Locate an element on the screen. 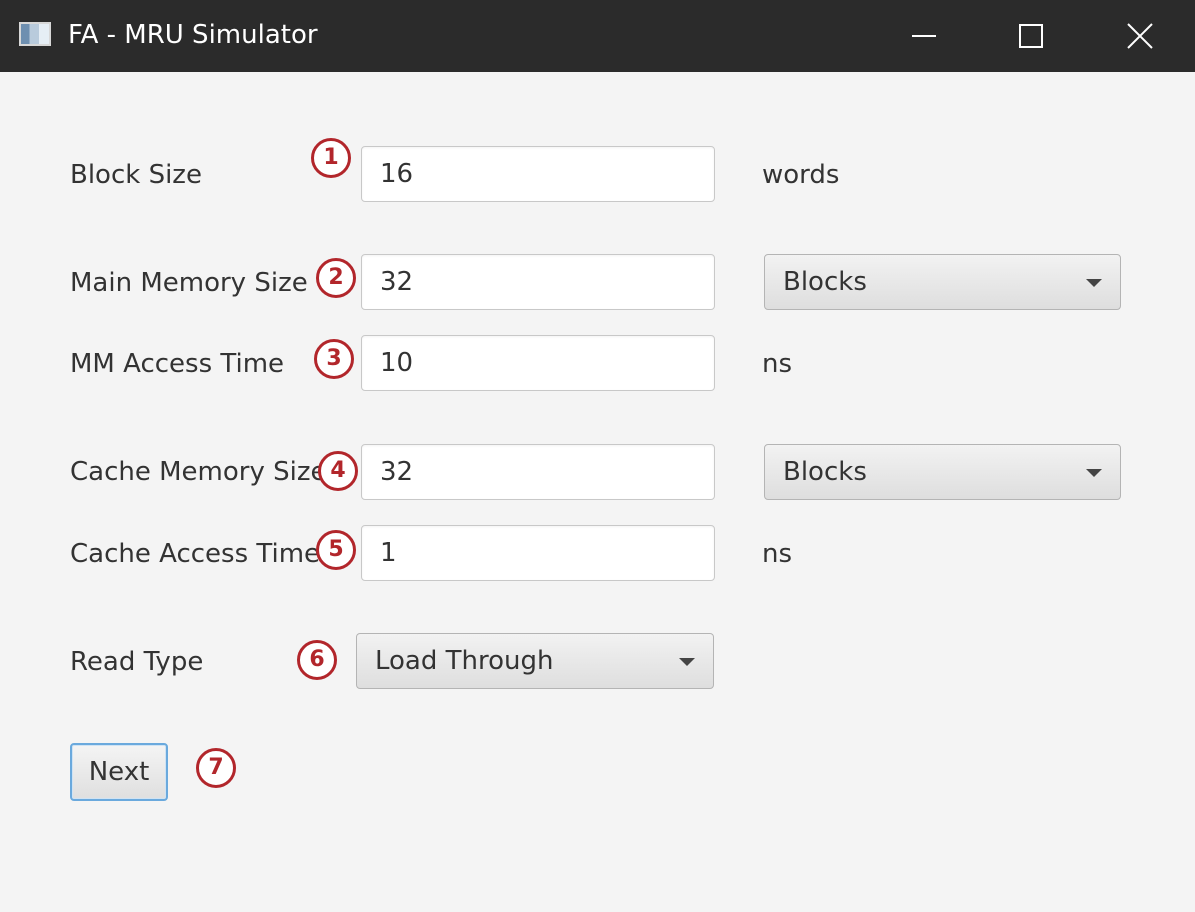 This screenshot has width=1195, height=912. maximize-button is located at coordinates (1031, 36).